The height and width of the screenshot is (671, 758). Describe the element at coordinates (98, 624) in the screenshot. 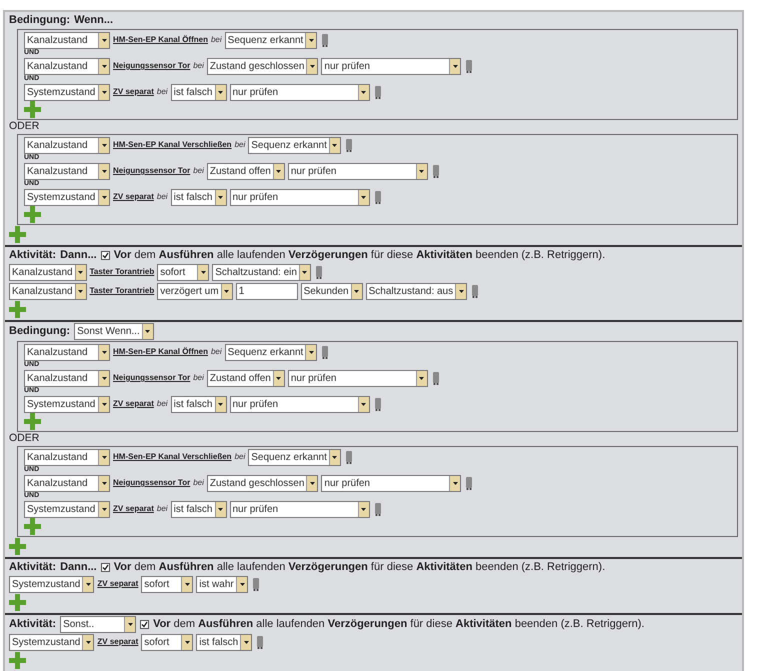

I see `select-field: Sonst..` at that location.